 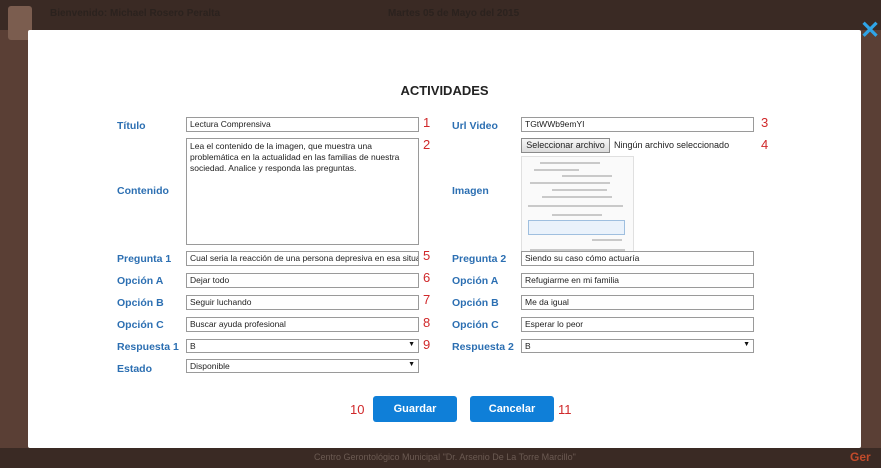 I want to click on respuesta1-value: B, so click(x=193, y=346).